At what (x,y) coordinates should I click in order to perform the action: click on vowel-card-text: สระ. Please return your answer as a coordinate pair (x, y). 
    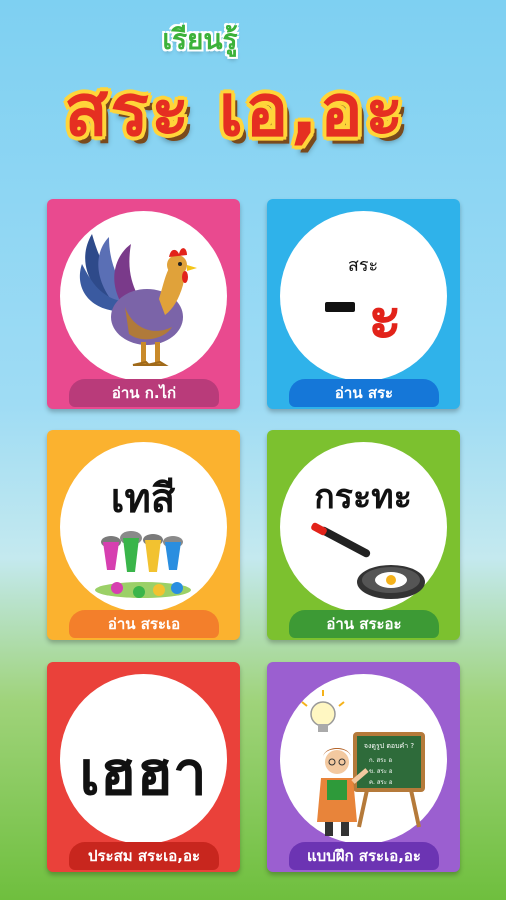
    Looking at the image, I should click on (363, 265).